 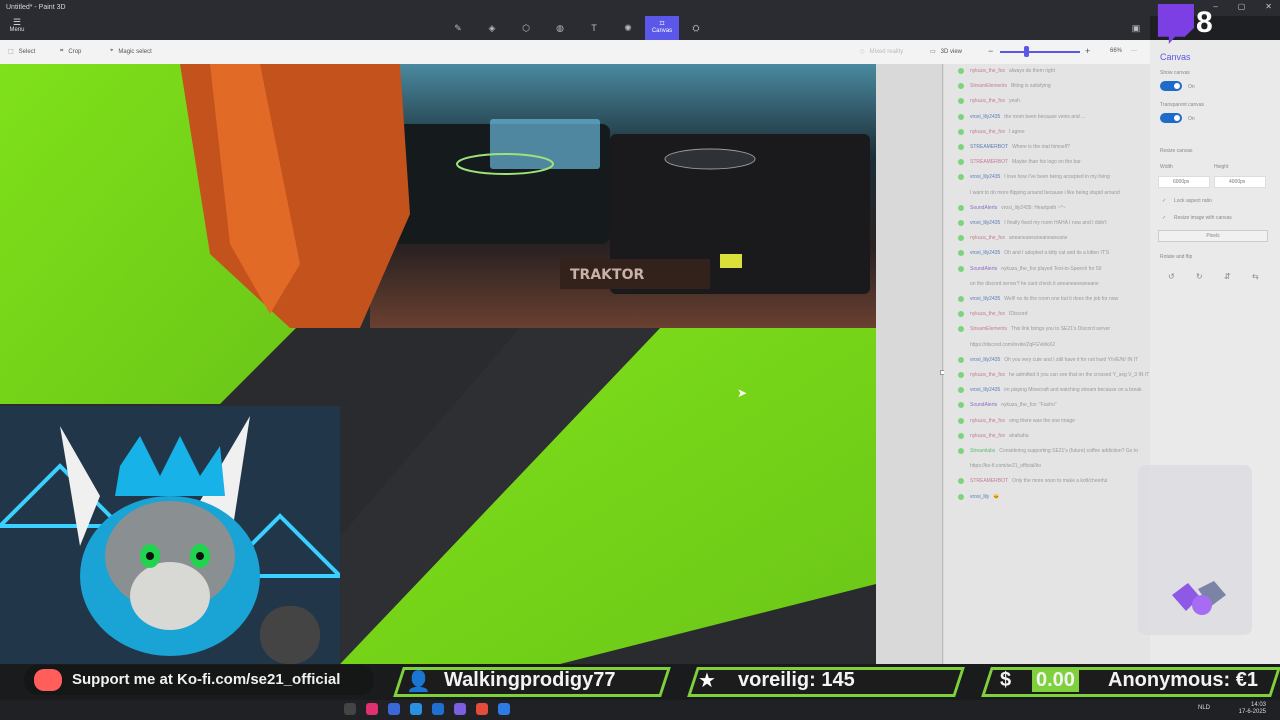 What do you see at coordinates (640, 8) in the screenshot?
I see `title-bar: Untitled* - Paint 3D – ▢ ✕` at bounding box center [640, 8].